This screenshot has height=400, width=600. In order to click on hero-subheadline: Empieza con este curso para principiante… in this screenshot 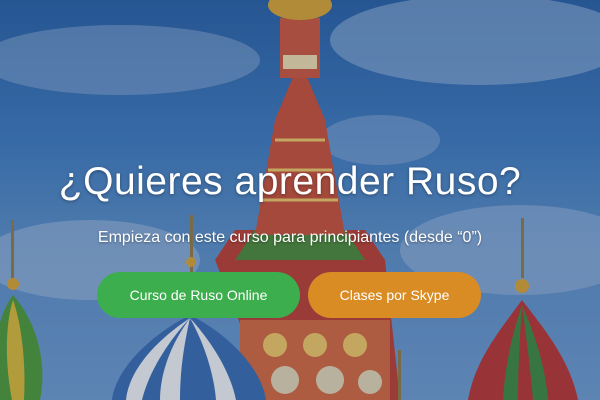, I will do `click(290, 237)`.